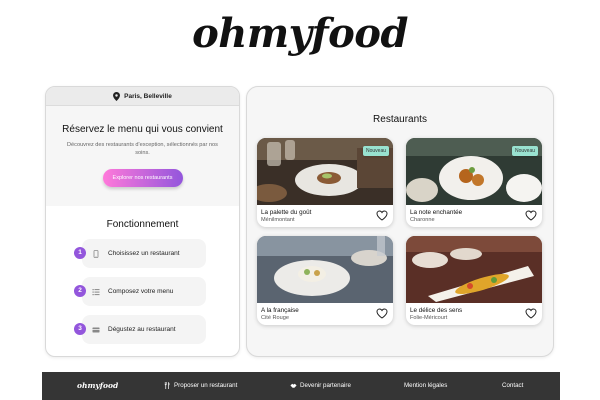  What do you see at coordinates (275, 318) in the screenshot?
I see `restaurant-area: Cité Rouge` at bounding box center [275, 318].